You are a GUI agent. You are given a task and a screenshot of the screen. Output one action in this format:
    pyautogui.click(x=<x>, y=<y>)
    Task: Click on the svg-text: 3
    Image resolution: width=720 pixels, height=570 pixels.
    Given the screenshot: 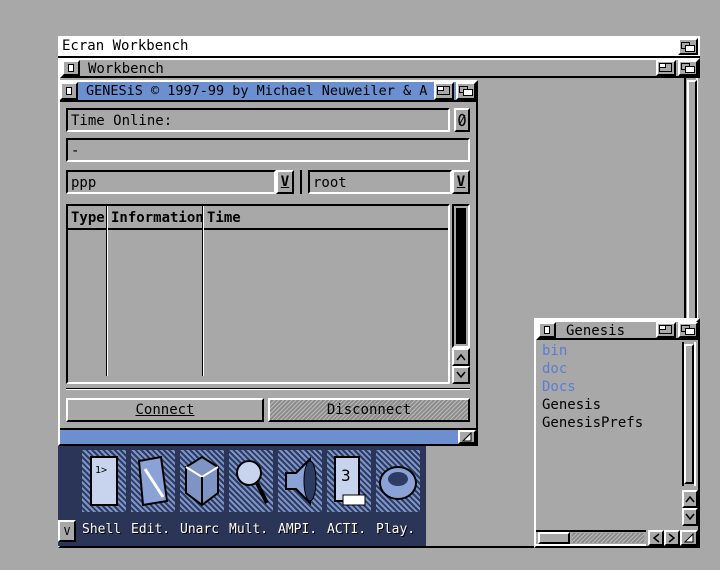 What is the action you would take?
    pyautogui.click(x=346, y=475)
    